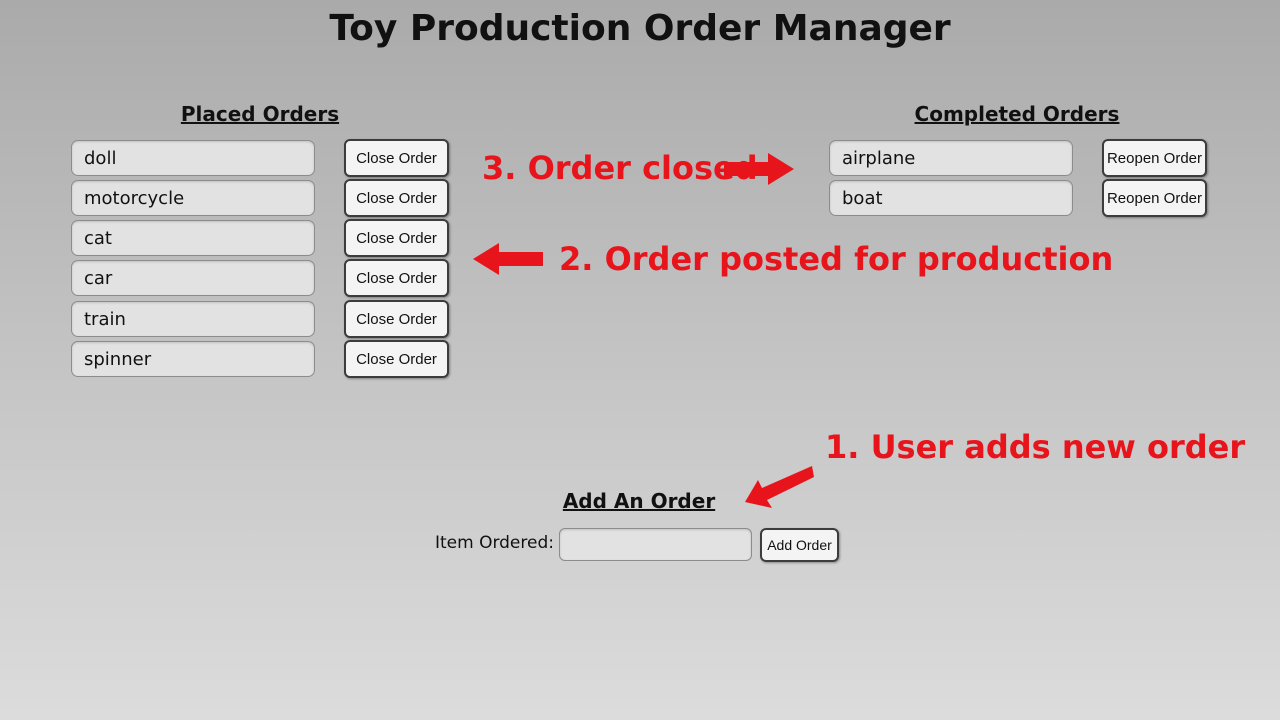 The image size is (1280, 720). Describe the element at coordinates (951, 158) in the screenshot. I see `completed-order-field: airplane` at that location.